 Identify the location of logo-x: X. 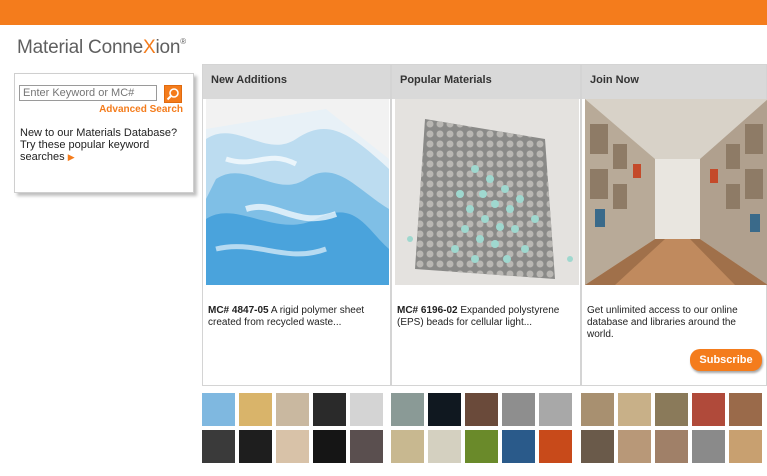
(149, 47).